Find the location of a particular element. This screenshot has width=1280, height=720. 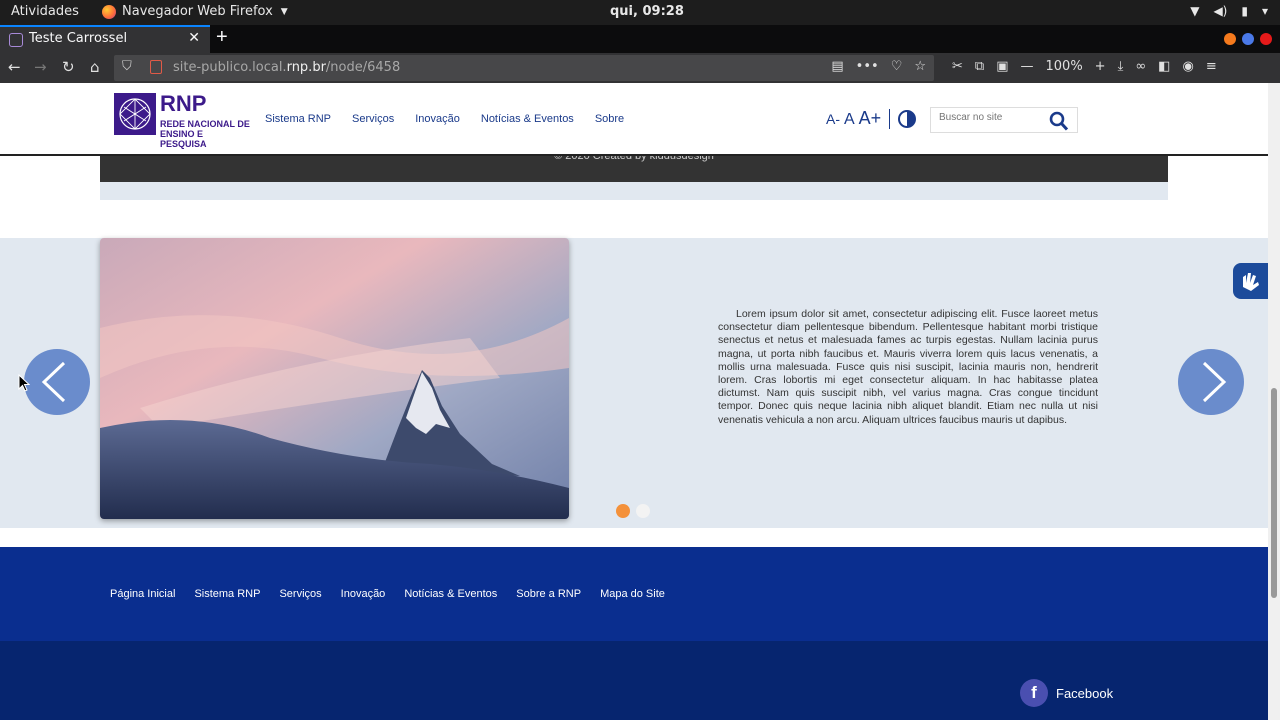

carousel-indicators is located at coordinates (633, 511).